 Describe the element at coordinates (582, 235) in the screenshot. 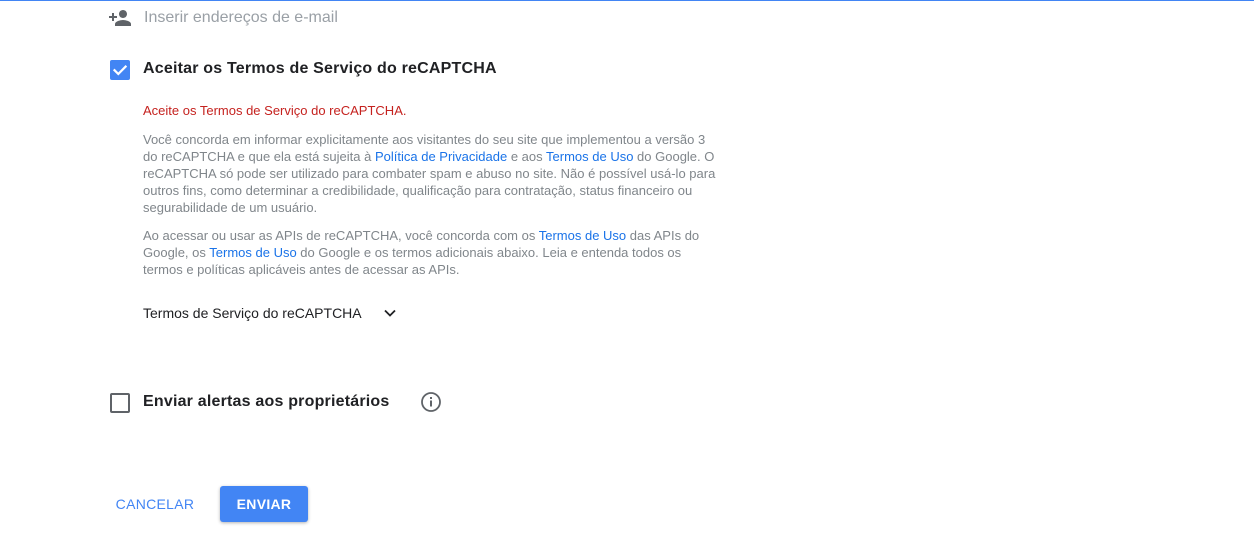

I see `api-terms-of-use-link: Termos de Uso` at that location.